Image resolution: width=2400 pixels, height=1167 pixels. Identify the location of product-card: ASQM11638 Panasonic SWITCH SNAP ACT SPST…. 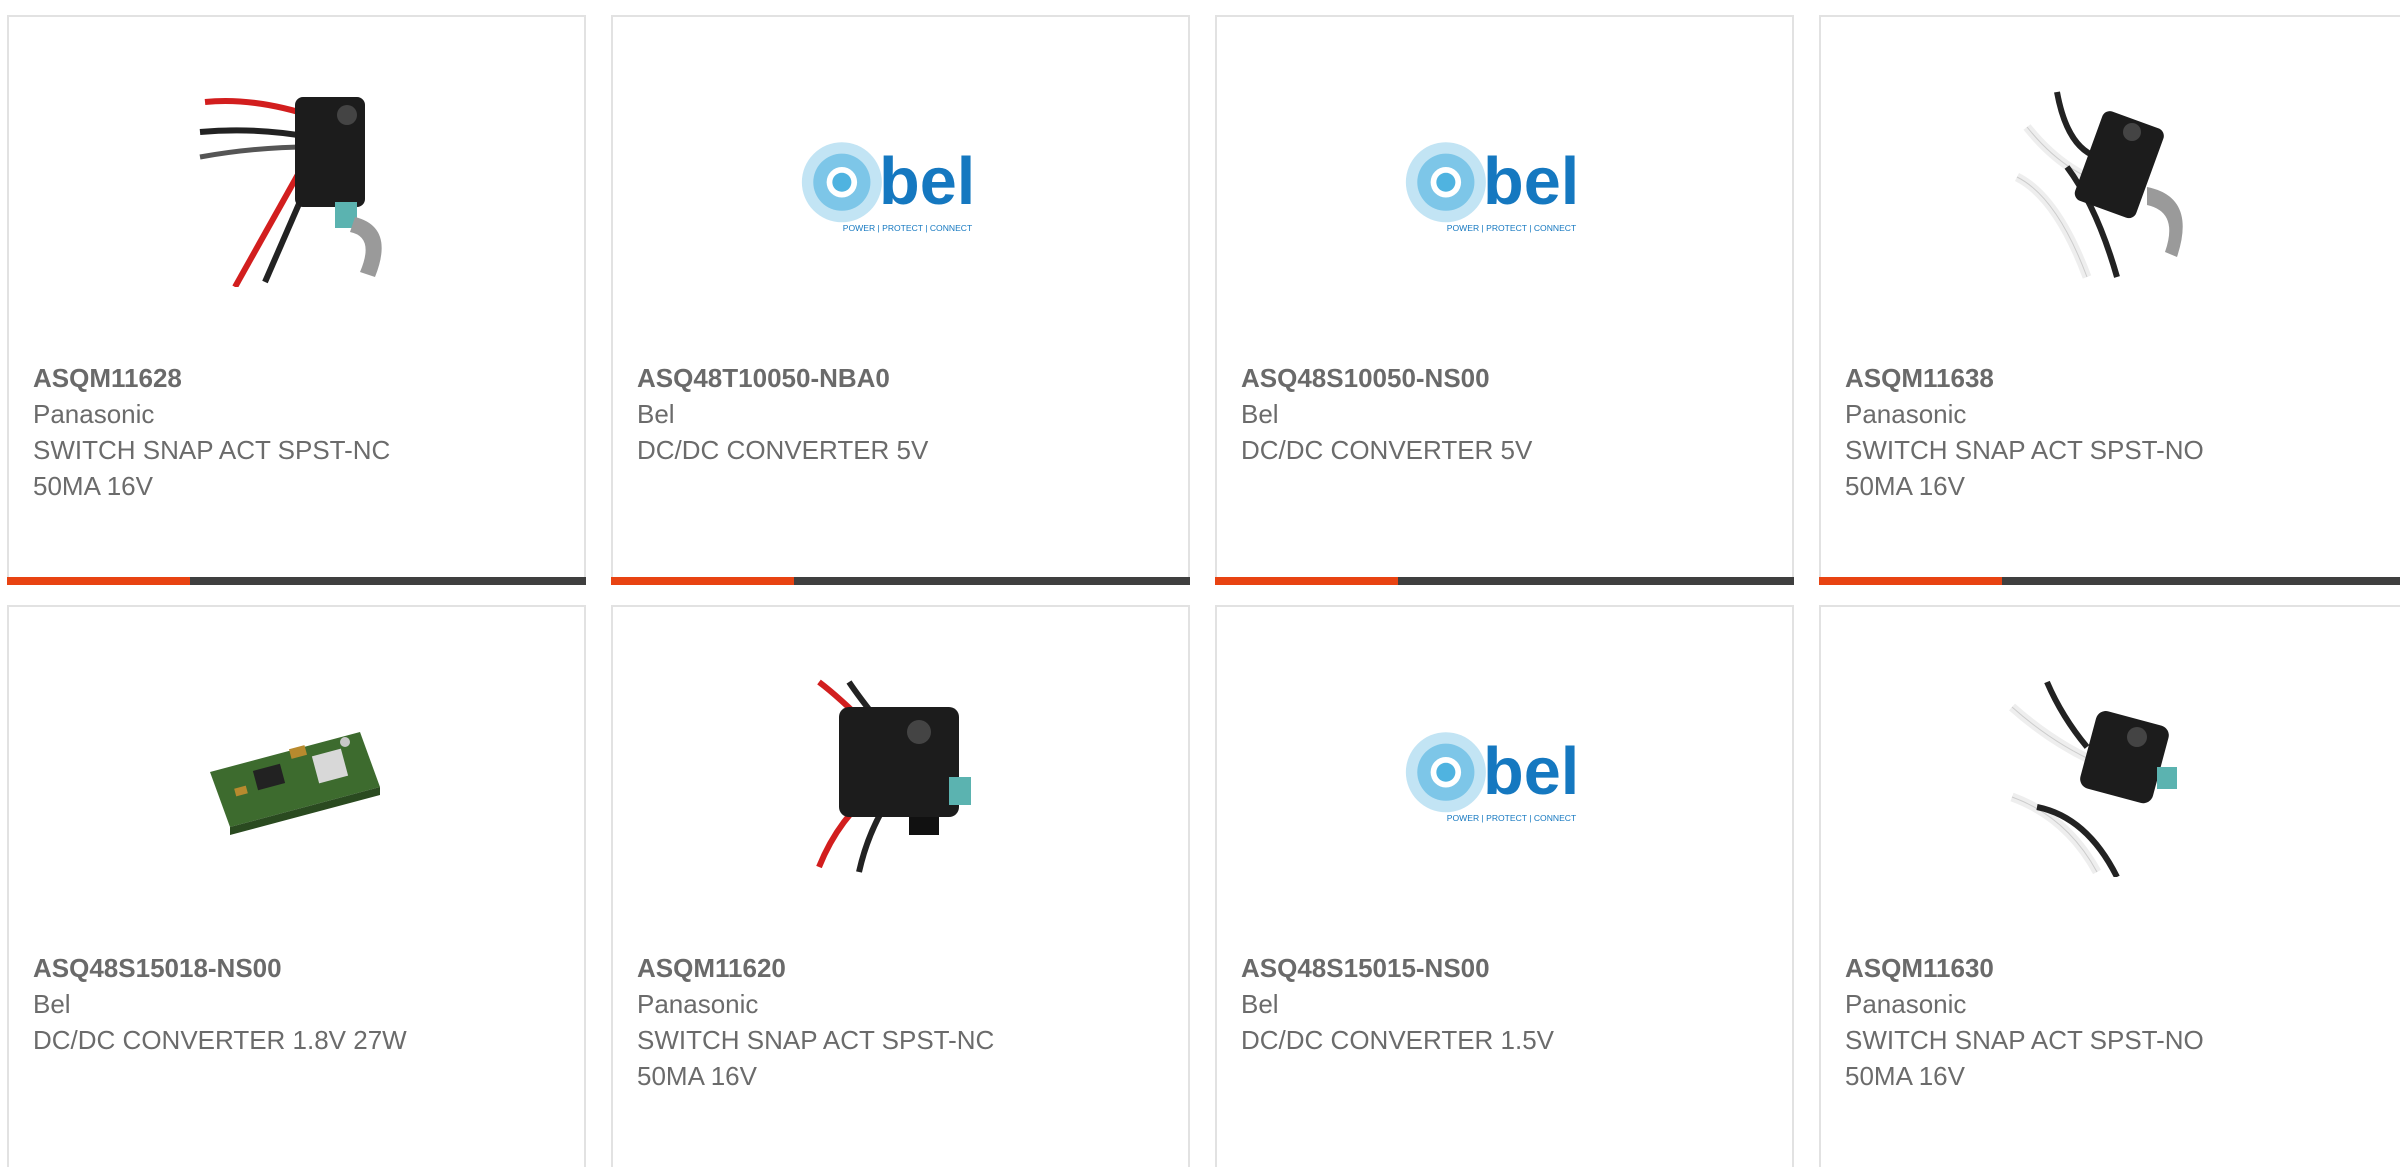
(2109, 300).